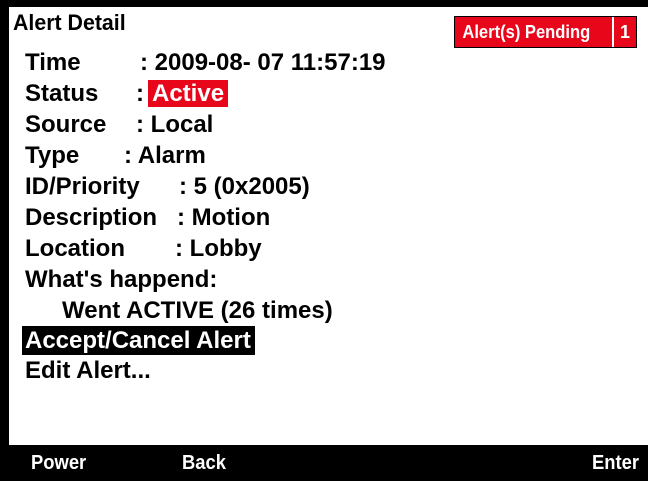  What do you see at coordinates (175, 124) in the screenshot?
I see `source-value: : Local` at bounding box center [175, 124].